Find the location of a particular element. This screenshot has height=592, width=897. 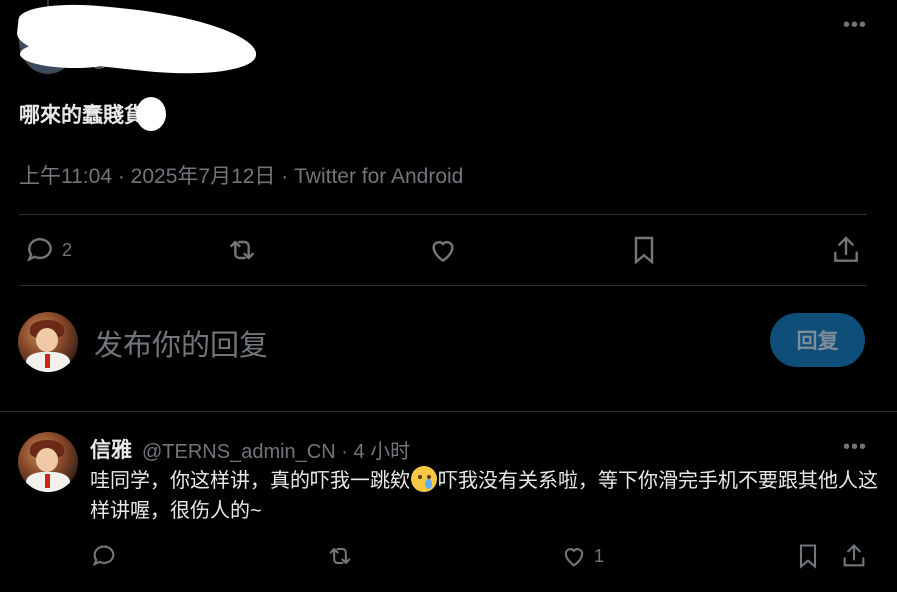

reply-action: 2 is located at coordinates (48, 250).